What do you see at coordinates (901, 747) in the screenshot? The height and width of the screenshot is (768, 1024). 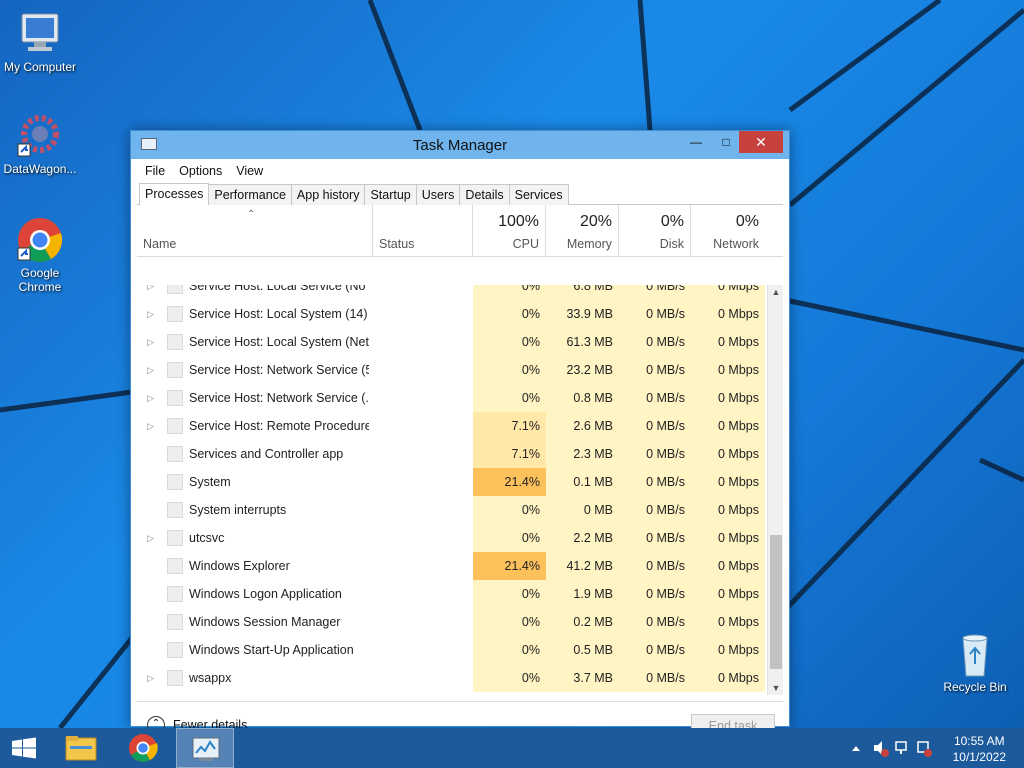 I see `network-icon` at bounding box center [901, 747].